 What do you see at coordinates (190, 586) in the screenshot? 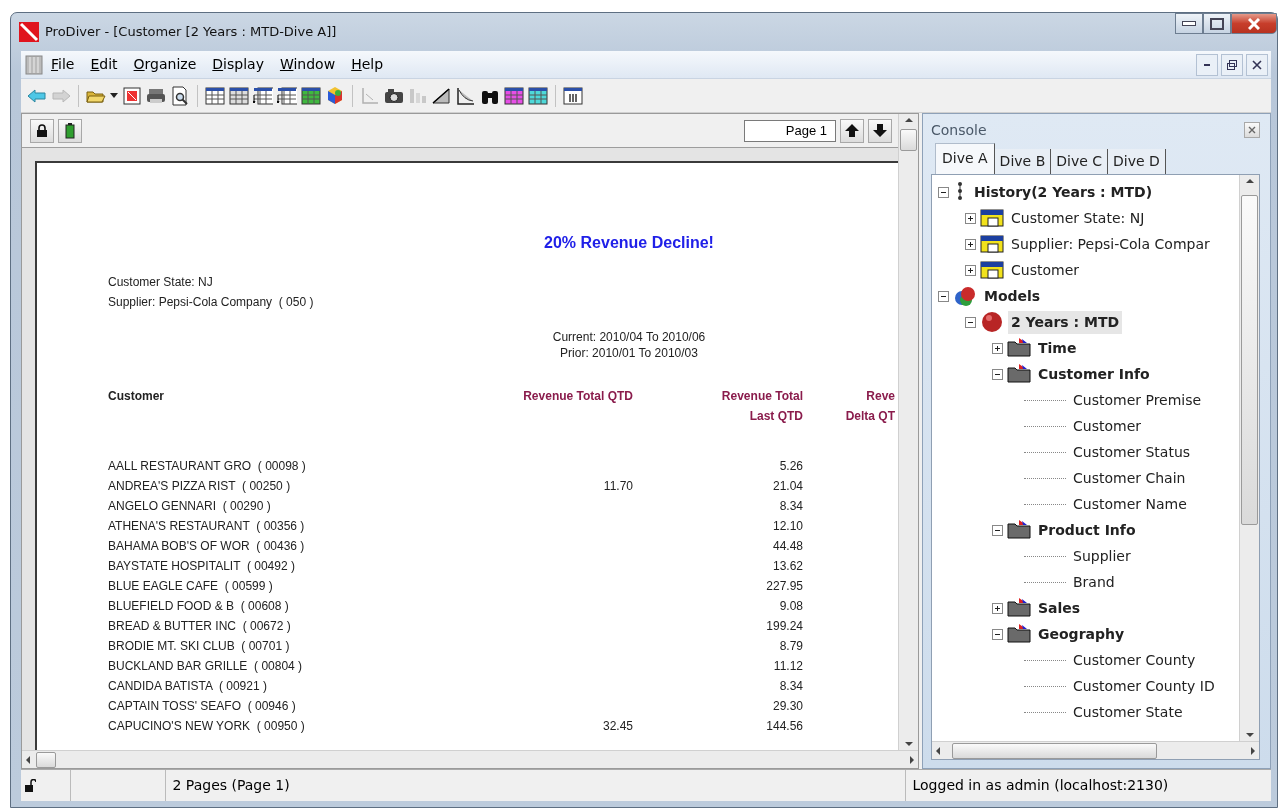
I see `customer-name: BLUE EAGLE CAFE ( 00599 )` at bounding box center [190, 586].